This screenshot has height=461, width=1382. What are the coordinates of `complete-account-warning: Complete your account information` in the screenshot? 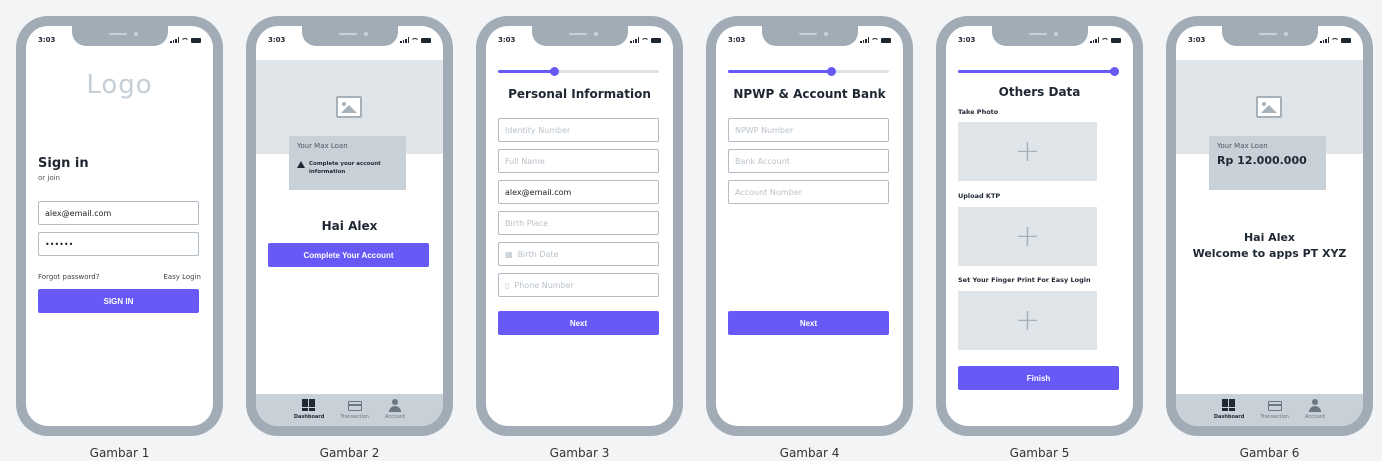 It's located at (347, 168).